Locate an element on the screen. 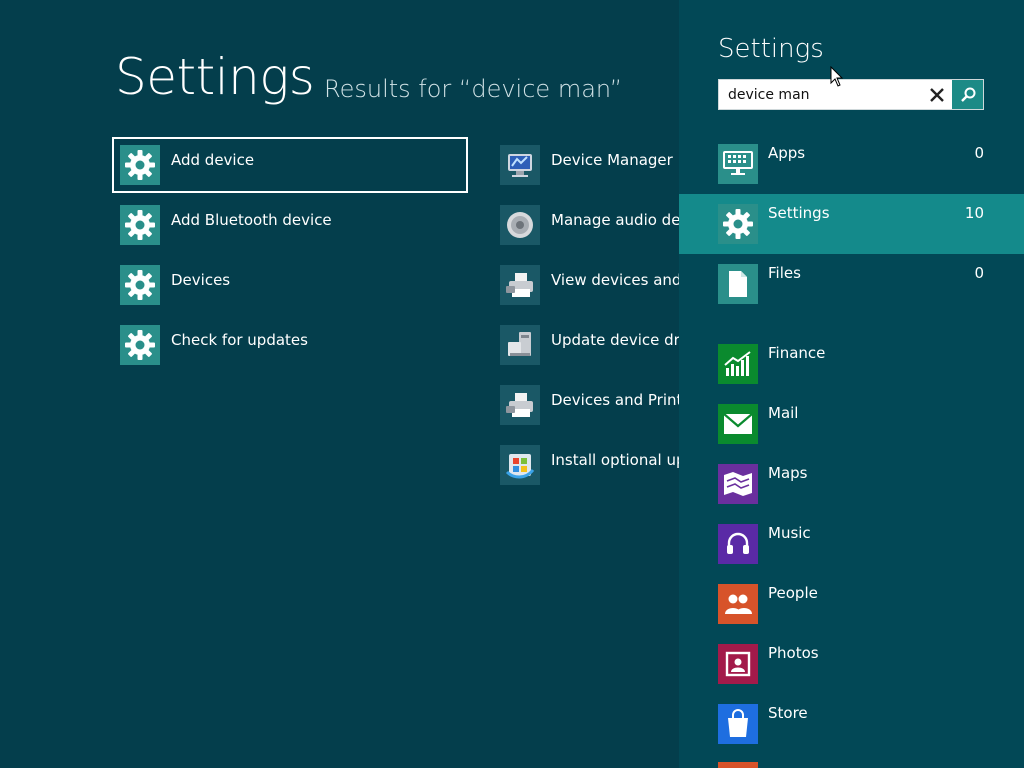 This screenshot has height=768, width=1024. result-update-device-drivers: Update device drivers is located at coordinates (586, 345).